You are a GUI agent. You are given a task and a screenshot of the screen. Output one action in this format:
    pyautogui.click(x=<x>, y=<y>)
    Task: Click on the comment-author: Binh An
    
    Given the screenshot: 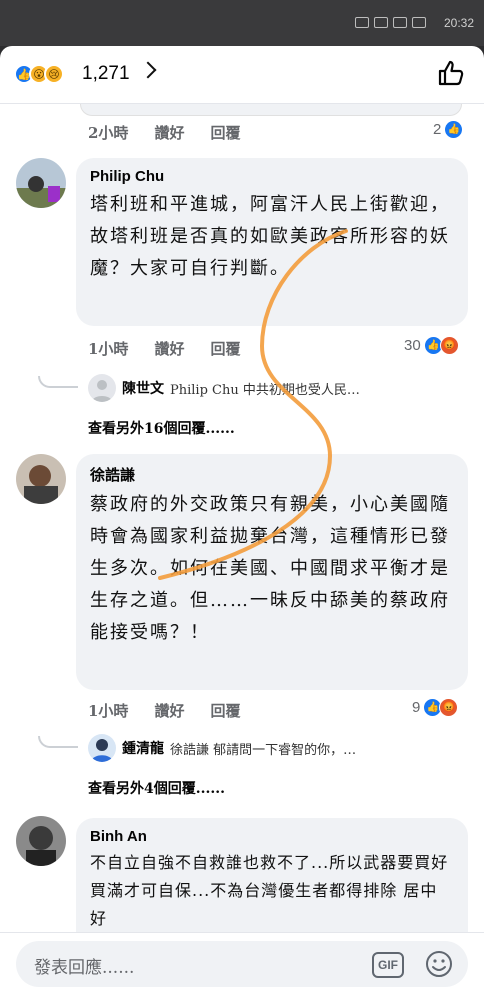 What is the action you would take?
    pyautogui.click(x=272, y=836)
    